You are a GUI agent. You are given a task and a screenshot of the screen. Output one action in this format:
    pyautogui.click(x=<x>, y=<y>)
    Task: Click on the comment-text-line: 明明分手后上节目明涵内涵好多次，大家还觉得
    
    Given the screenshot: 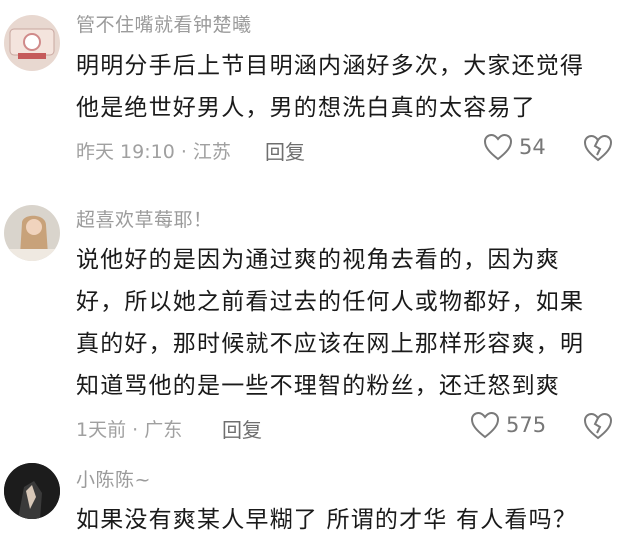 What is the action you would take?
    pyautogui.click(x=330, y=66)
    